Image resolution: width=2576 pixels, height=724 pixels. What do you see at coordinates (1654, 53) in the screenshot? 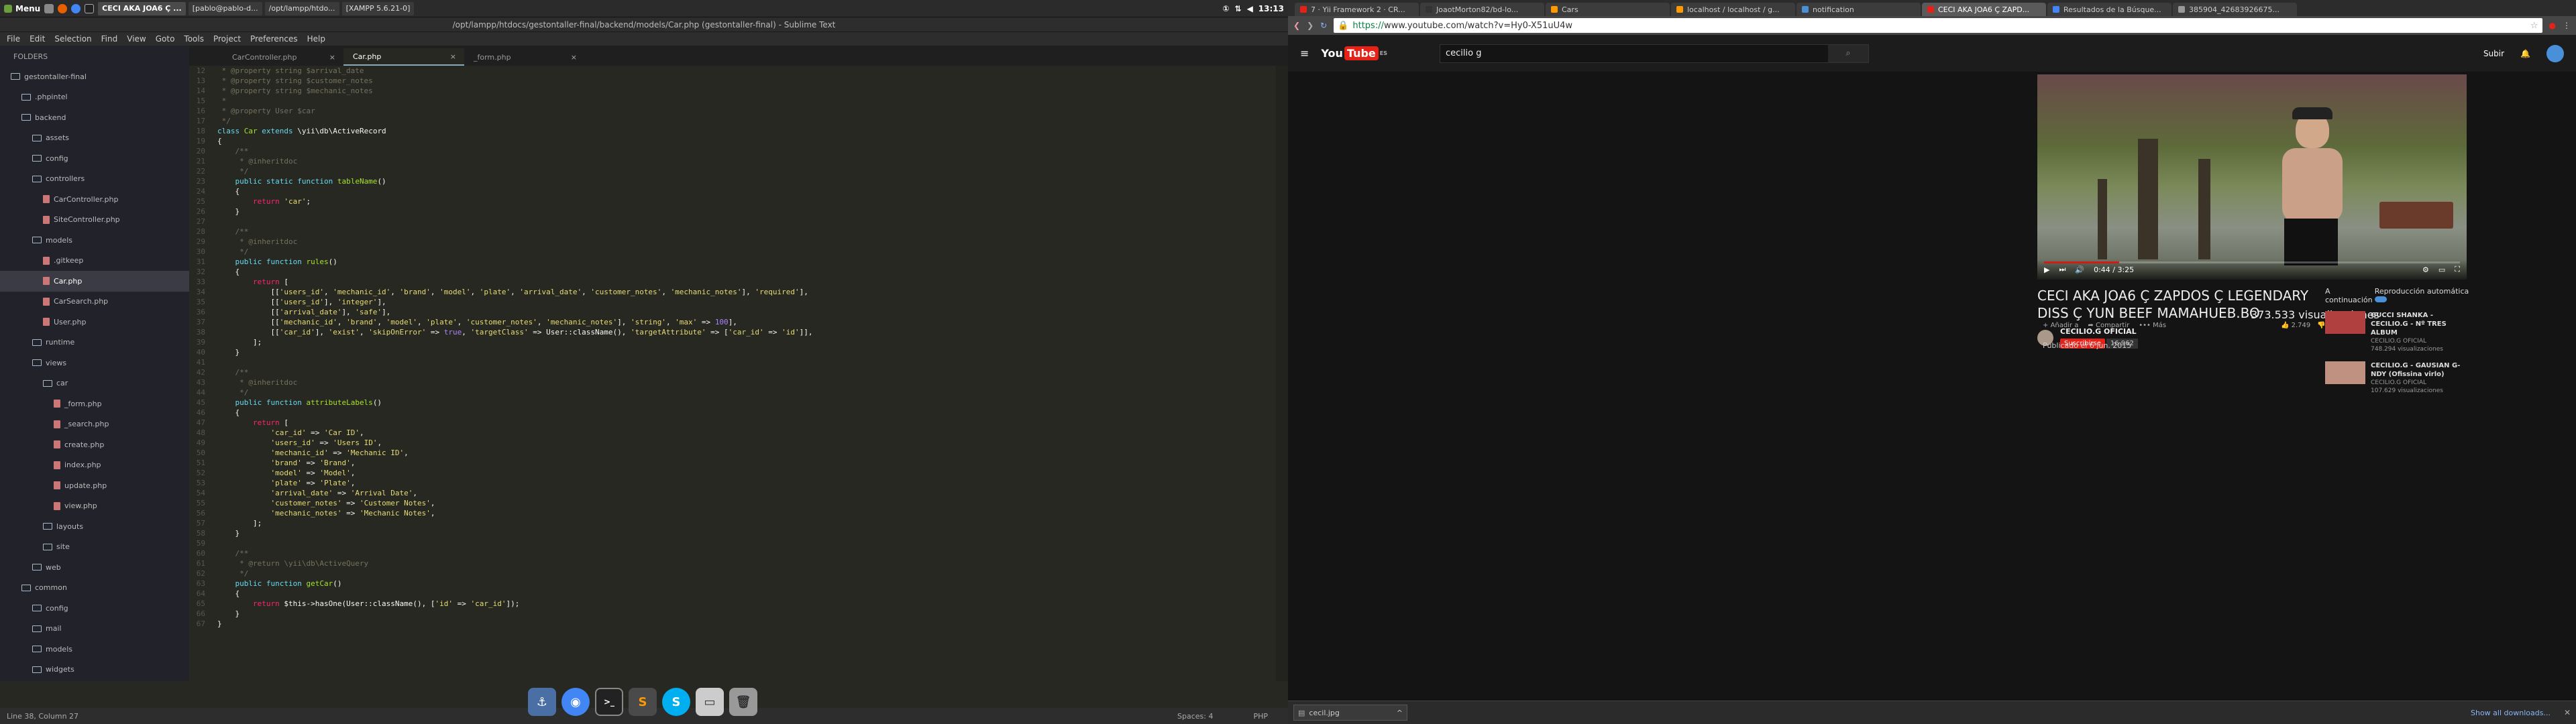
I see `search-input: cecilio g ⌕` at bounding box center [1654, 53].